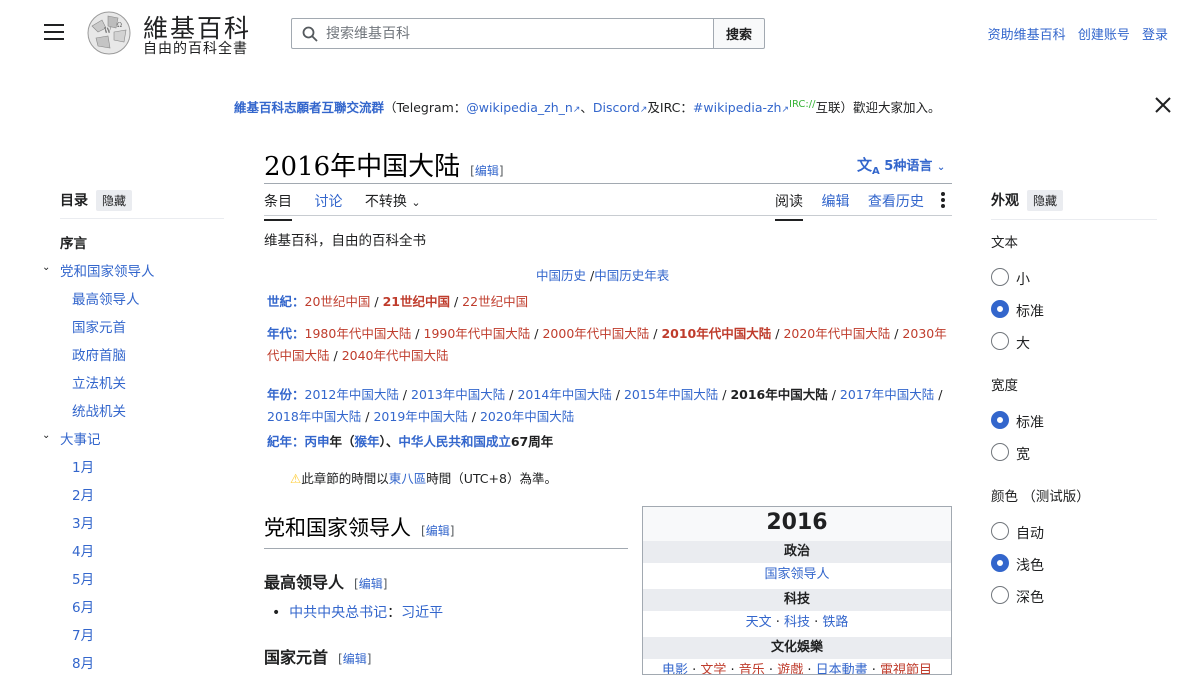  I want to click on appearance-hide-button: 隐藏, so click(1045, 200).